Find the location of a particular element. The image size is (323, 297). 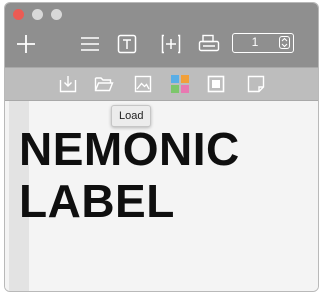

page-button is located at coordinates (256, 84).